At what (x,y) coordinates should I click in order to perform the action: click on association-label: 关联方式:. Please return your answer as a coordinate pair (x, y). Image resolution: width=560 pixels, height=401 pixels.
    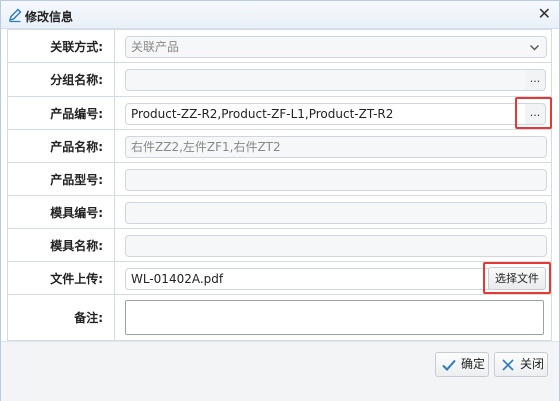
    Looking at the image, I should click on (61, 46).